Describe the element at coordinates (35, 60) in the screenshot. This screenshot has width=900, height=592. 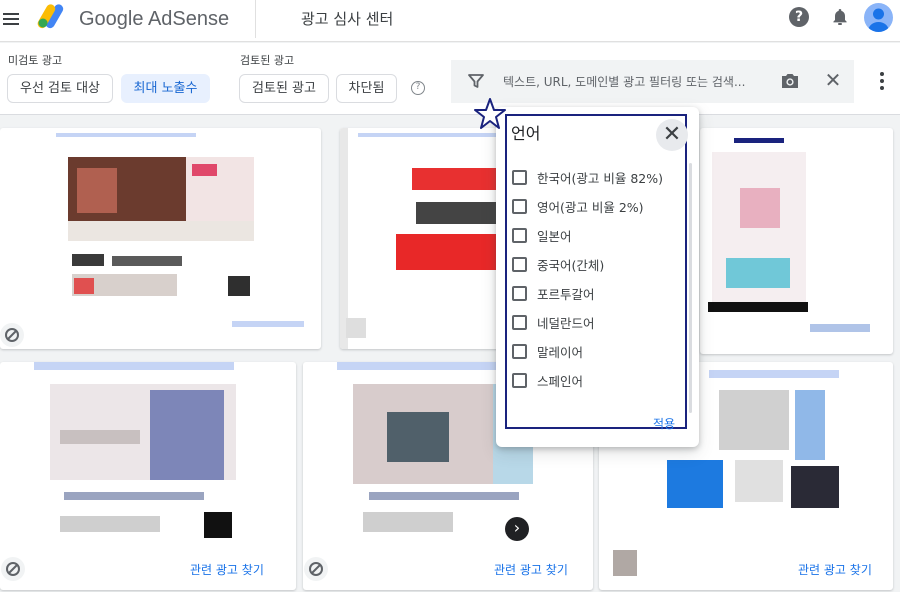
I see `unreviewed-group-label: 미검토 광고` at that location.